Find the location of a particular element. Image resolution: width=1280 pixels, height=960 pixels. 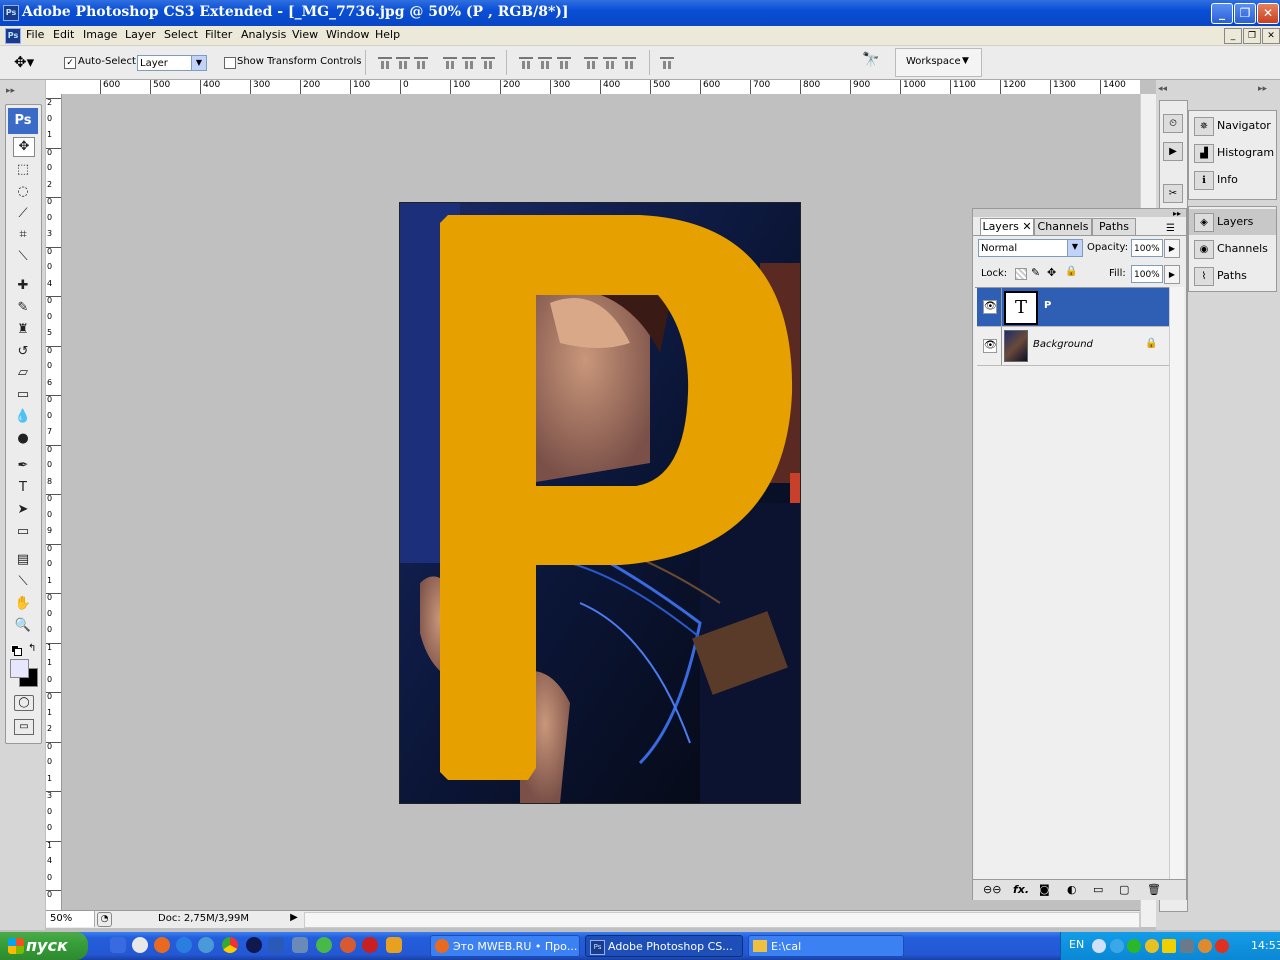

align-bottom-icon is located at coordinates (421, 64).